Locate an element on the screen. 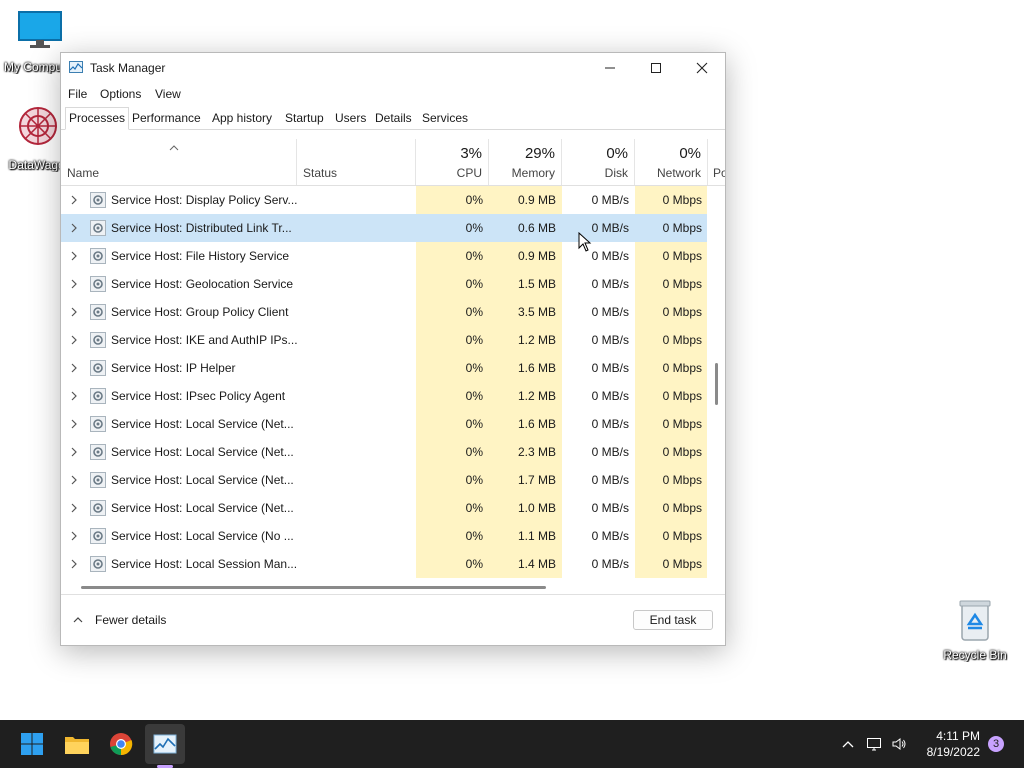 The height and width of the screenshot is (768, 1024). process-memory: 1.6 MB is located at coordinates (525, 368).